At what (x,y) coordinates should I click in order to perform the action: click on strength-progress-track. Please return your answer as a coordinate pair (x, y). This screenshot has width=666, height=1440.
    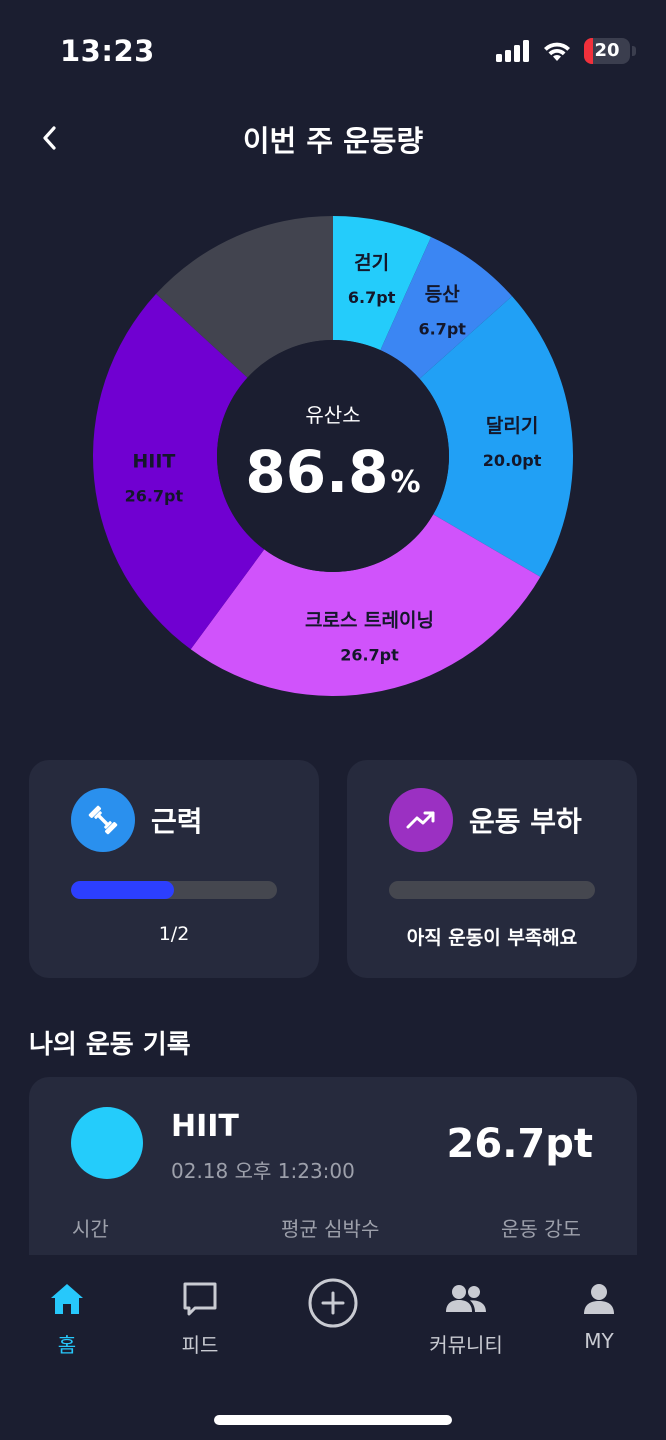
    Looking at the image, I should click on (174, 890).